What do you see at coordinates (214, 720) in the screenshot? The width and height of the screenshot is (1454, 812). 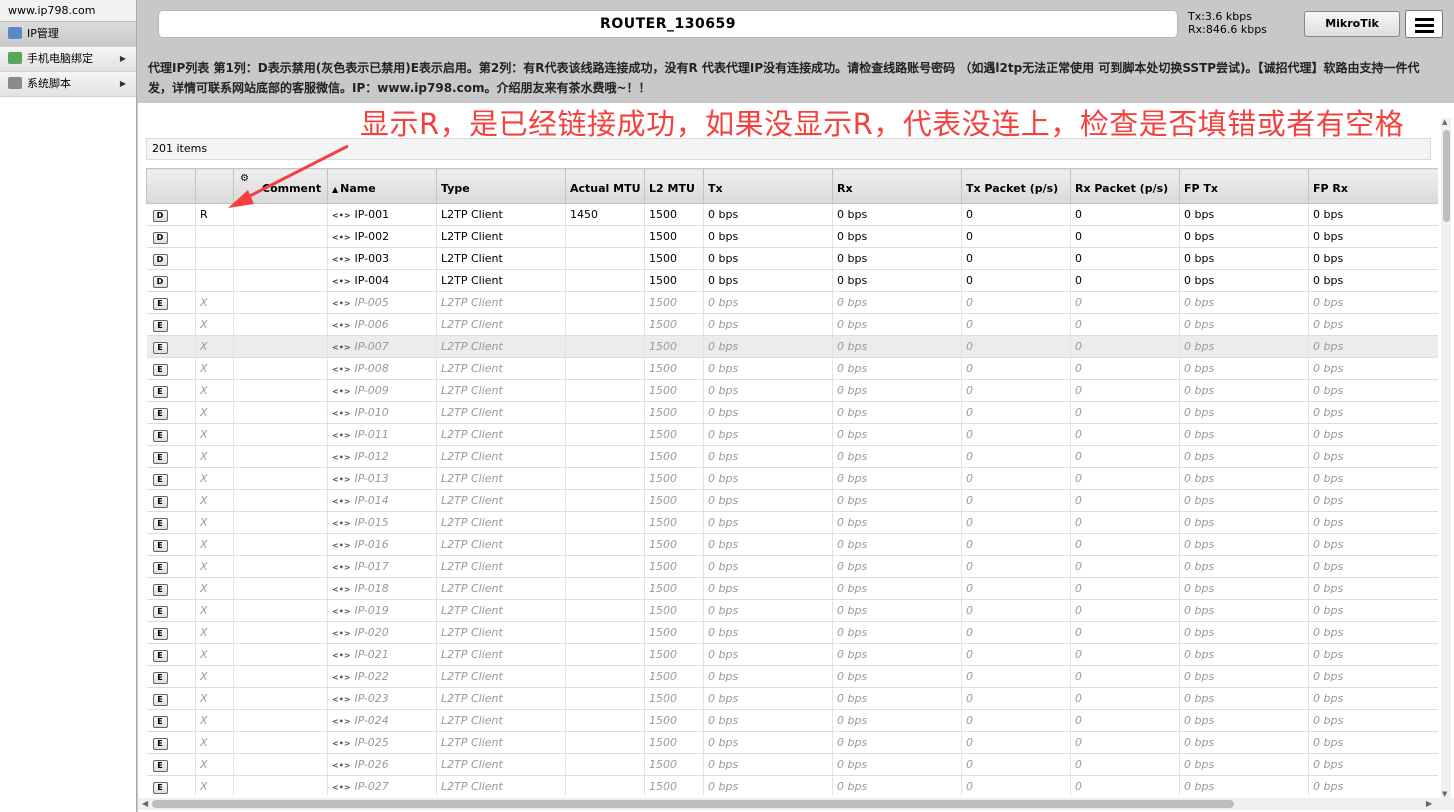 I see `row-status: X` at bounding box center [214, 720].